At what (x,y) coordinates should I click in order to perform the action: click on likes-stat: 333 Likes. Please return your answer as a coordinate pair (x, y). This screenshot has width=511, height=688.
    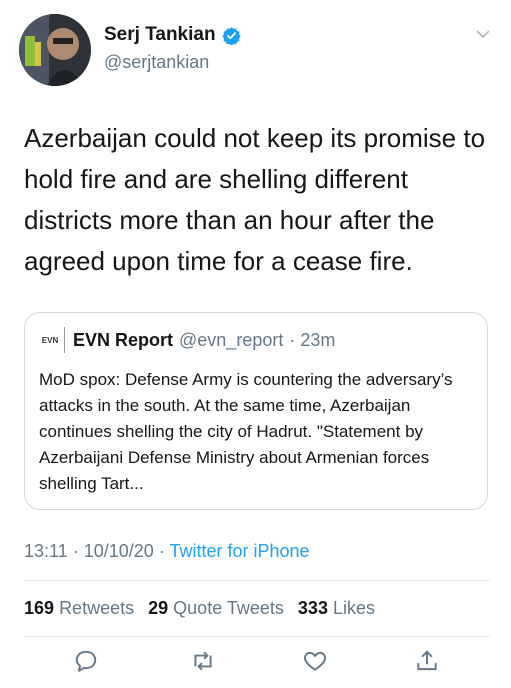
    Looking at the image, I should click on (336, 608).